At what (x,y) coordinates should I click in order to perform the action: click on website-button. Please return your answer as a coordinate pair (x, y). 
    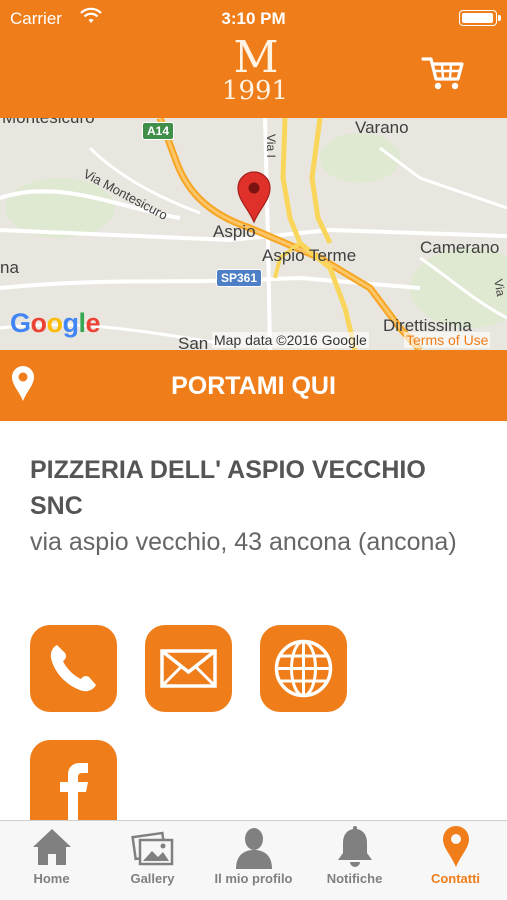
    Looking at the image, I should click on (303, 668).